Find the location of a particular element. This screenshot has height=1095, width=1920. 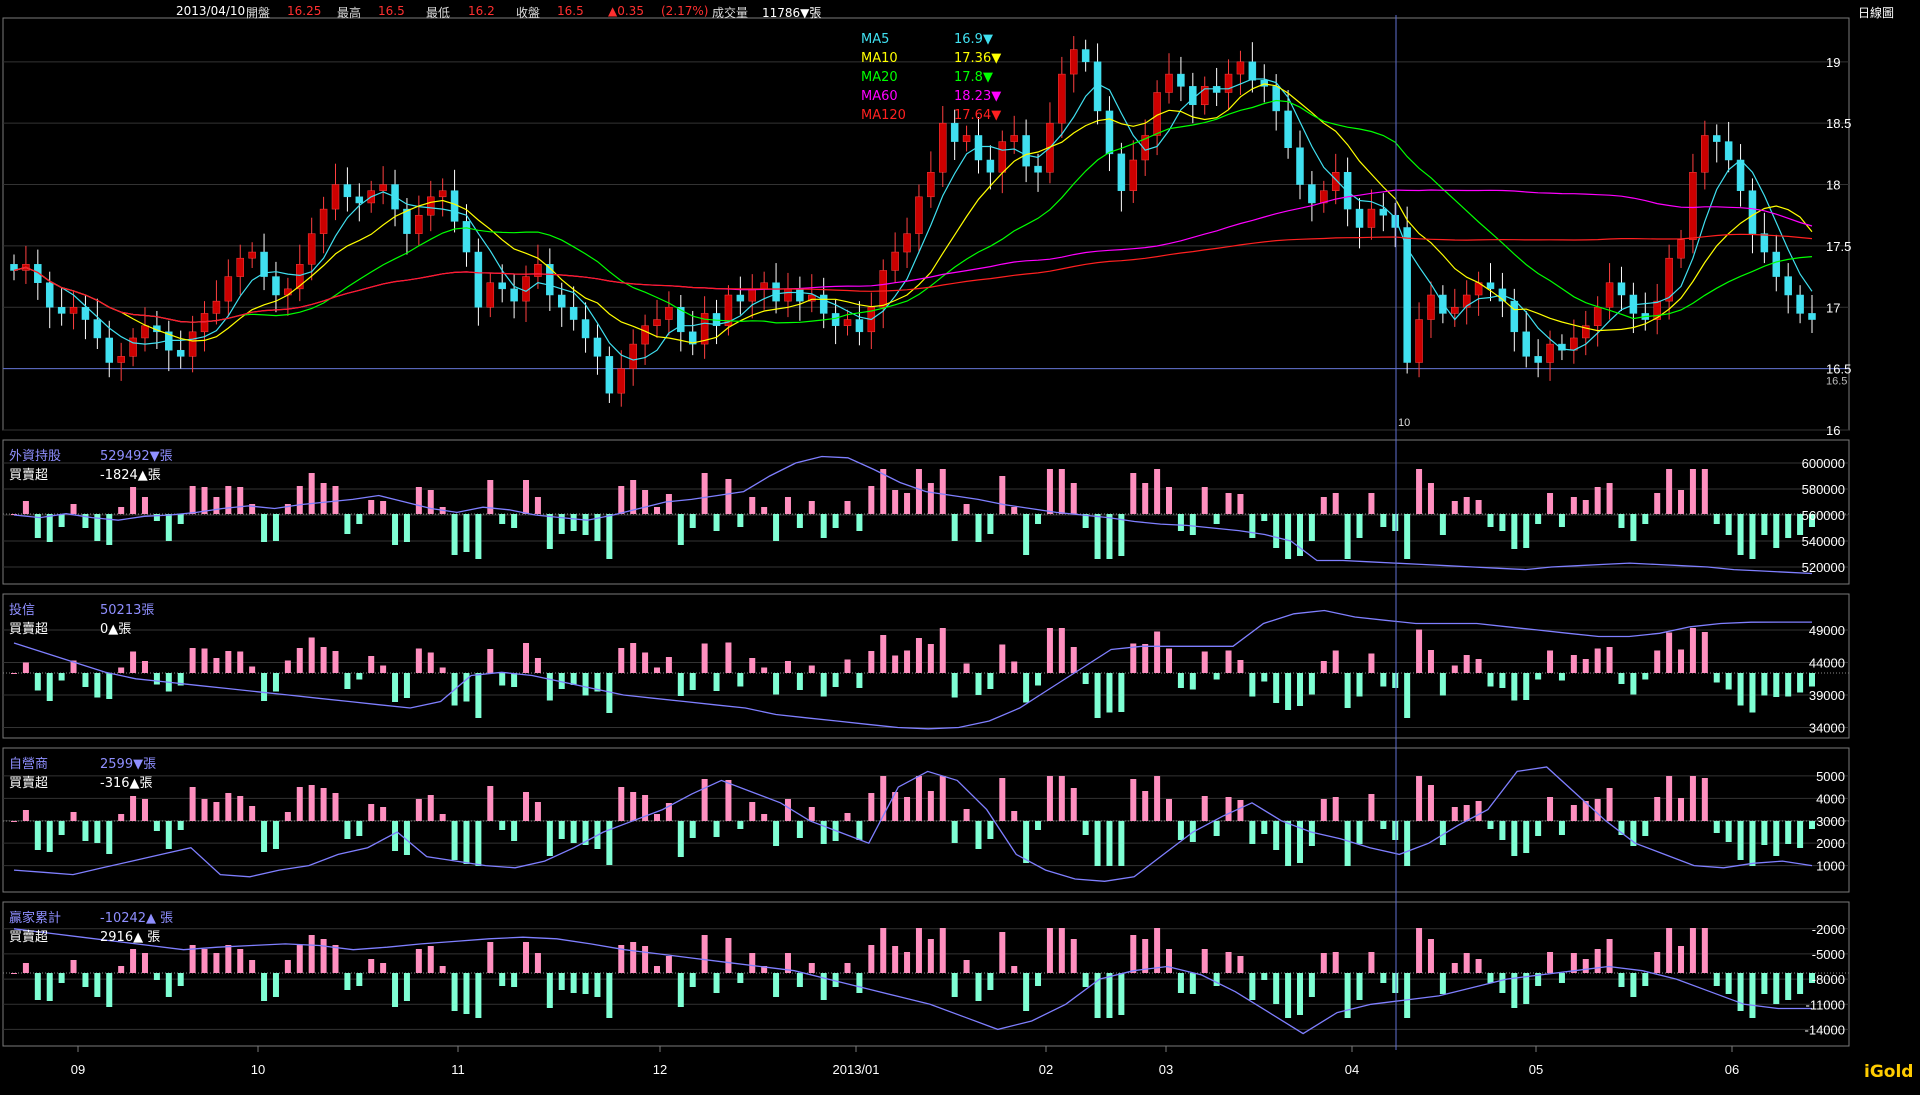

ma60-value: 18.23▼ is located at coordinates (978, 96).